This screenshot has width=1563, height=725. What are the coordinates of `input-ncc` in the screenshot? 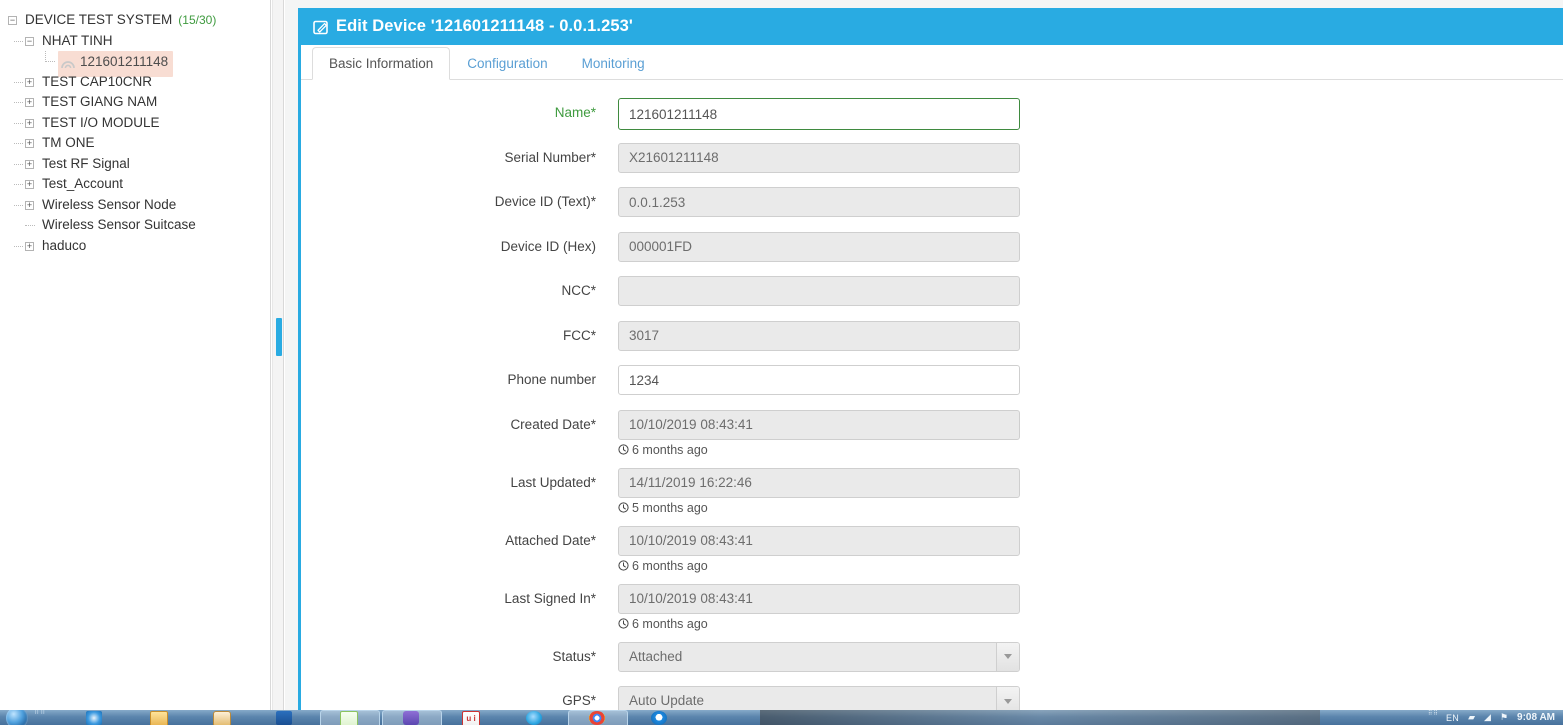 It's located at (819, 291).